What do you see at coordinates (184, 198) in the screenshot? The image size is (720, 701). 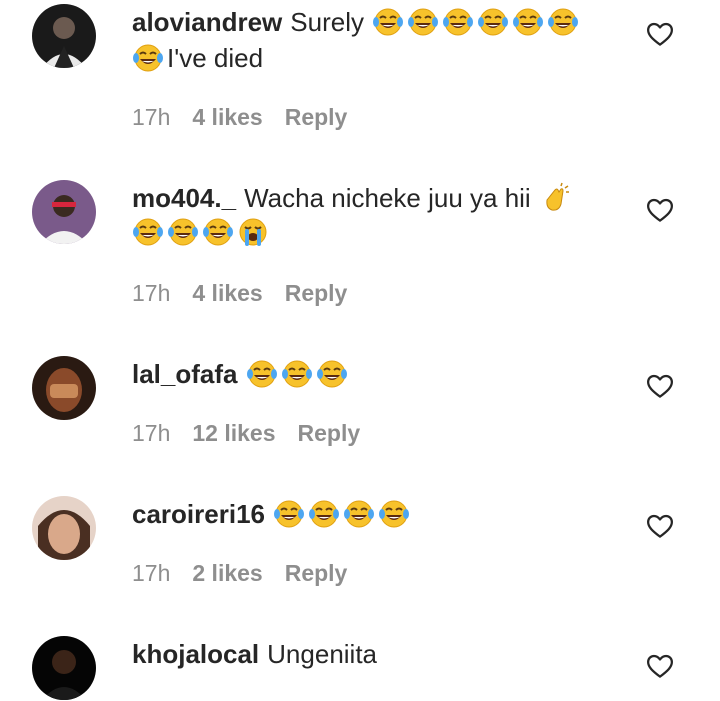 I see `username: mo404._` at bounding box center [184, 198].